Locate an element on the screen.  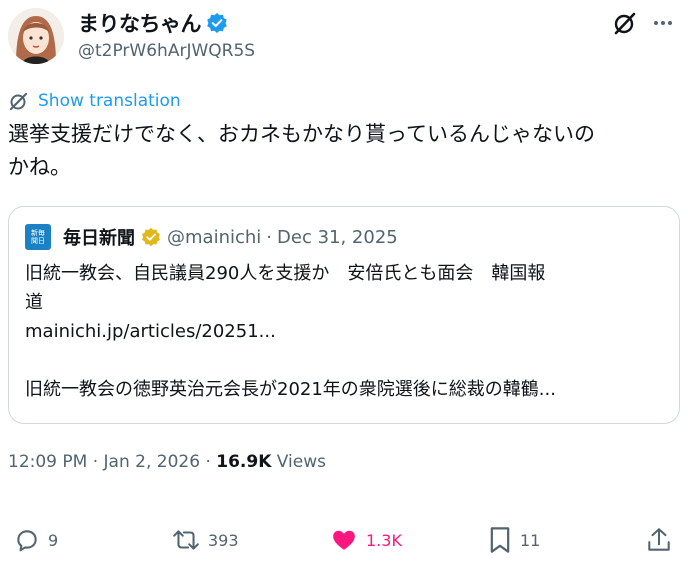
tweet-action-bar: 9 393 1.3K 11 is located at coordinates (344, 540).